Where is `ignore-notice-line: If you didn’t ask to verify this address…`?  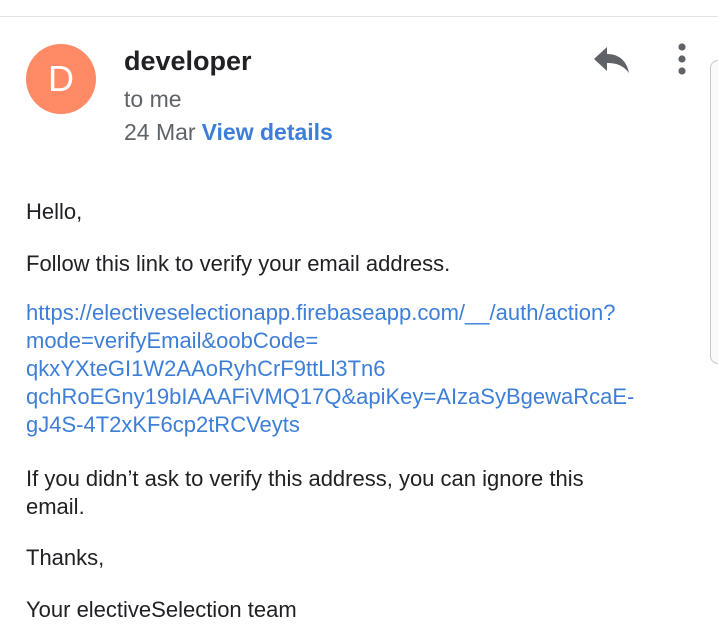
ignore-notice-line: If you didn’t ask to verify this address… is located at coordinates (305, 478).